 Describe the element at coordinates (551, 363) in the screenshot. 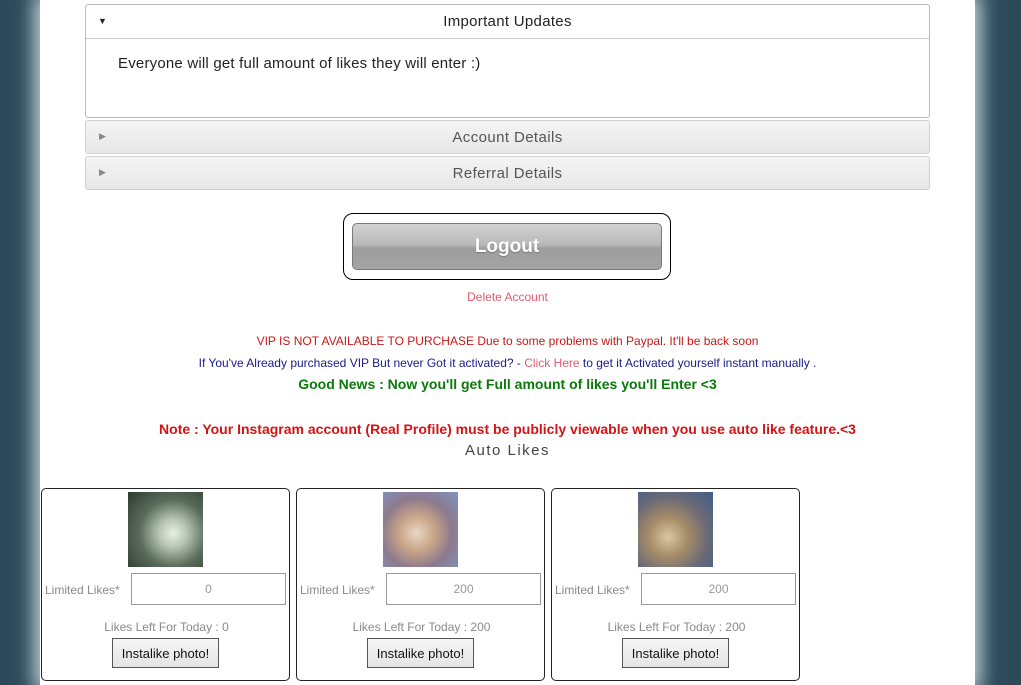

I see `click-here-link: Click Here` at that location.